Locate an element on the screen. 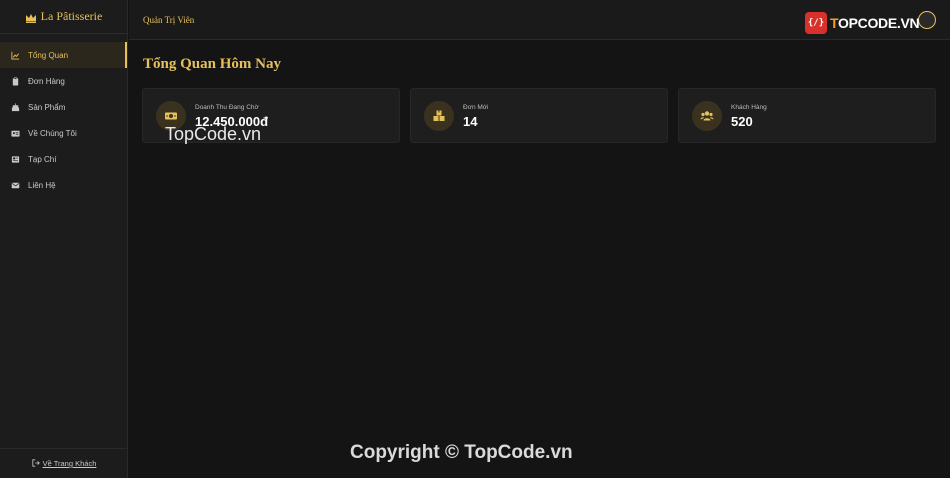  sidebar-item-san-pham: Sản Phẩm is located at coordinates (63, 107).